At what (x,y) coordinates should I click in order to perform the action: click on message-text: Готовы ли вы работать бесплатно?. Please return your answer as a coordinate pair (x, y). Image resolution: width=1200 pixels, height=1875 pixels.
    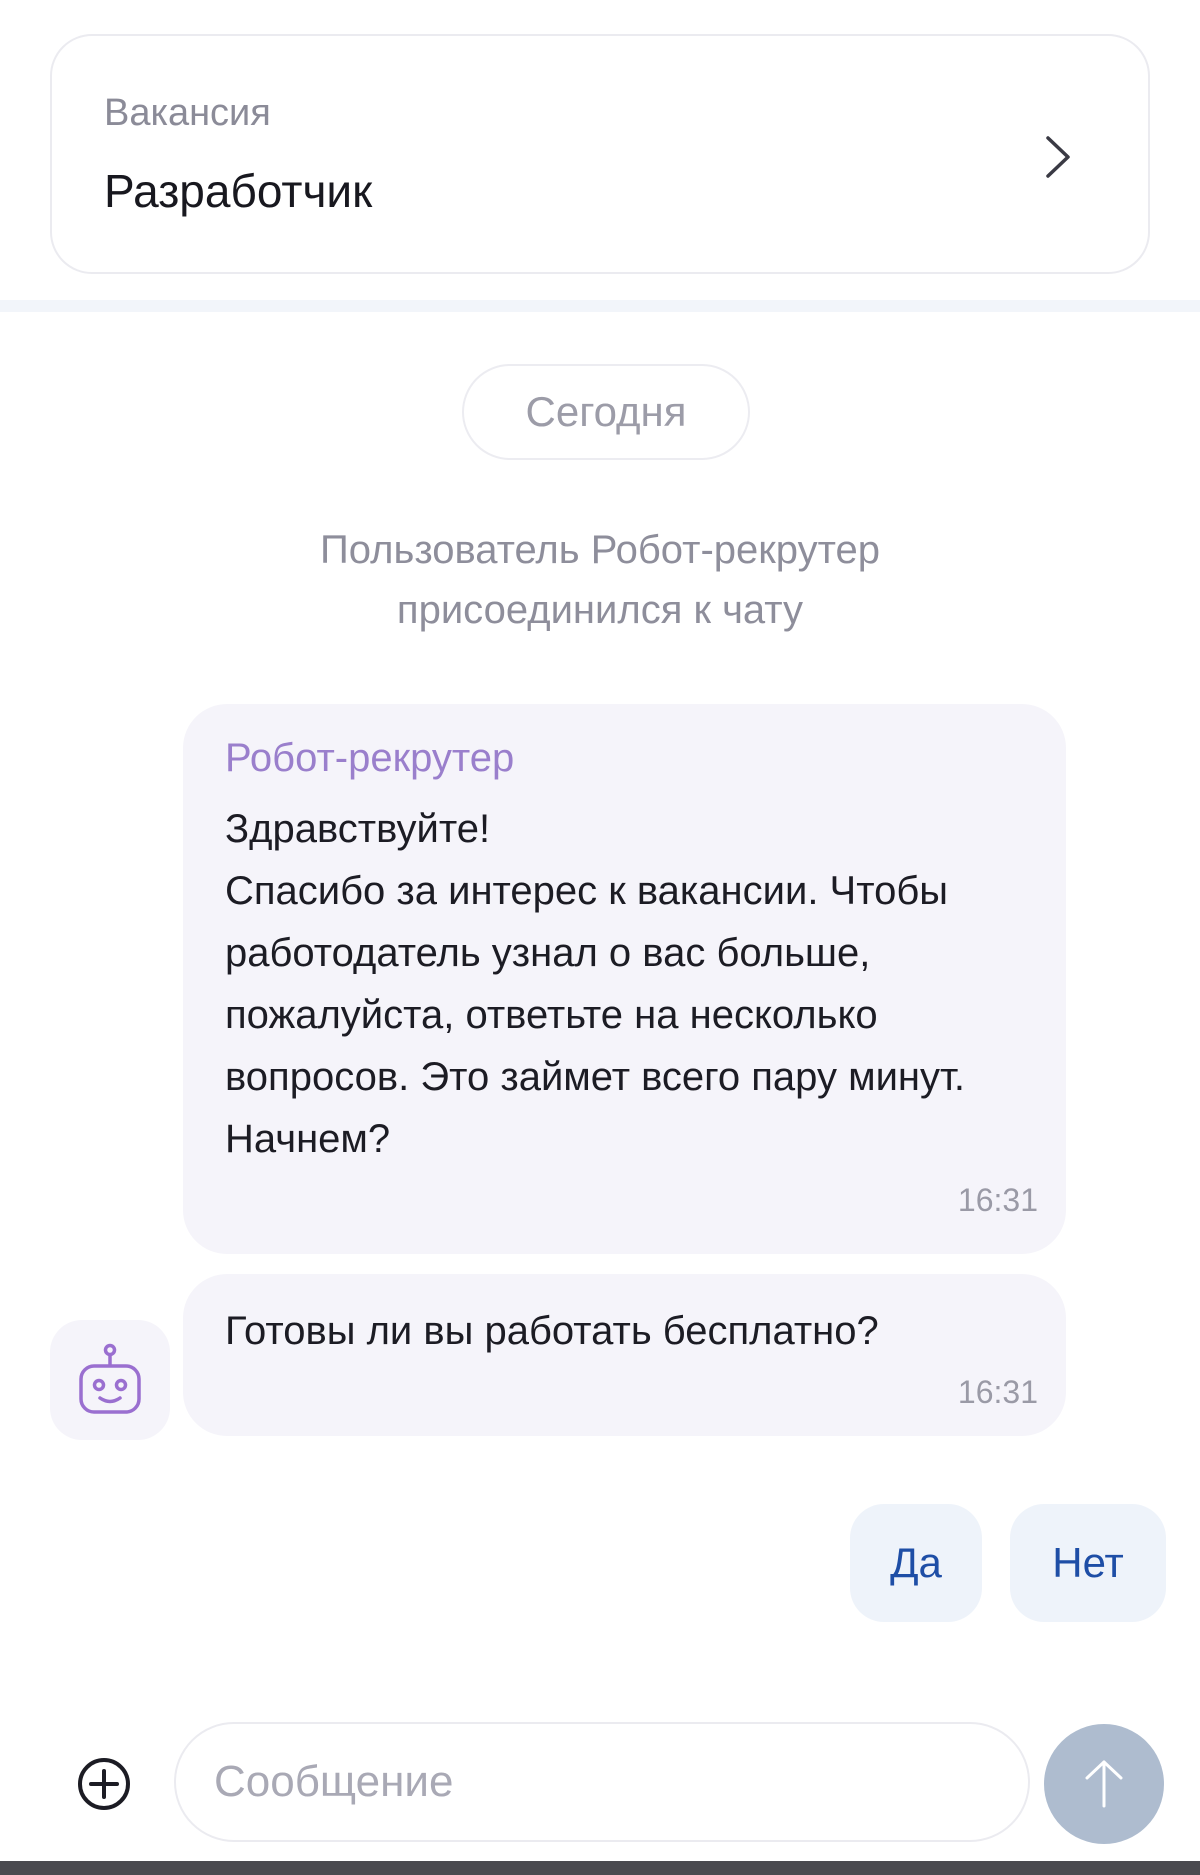
    Looking at the image, I should click on (552, 1331).